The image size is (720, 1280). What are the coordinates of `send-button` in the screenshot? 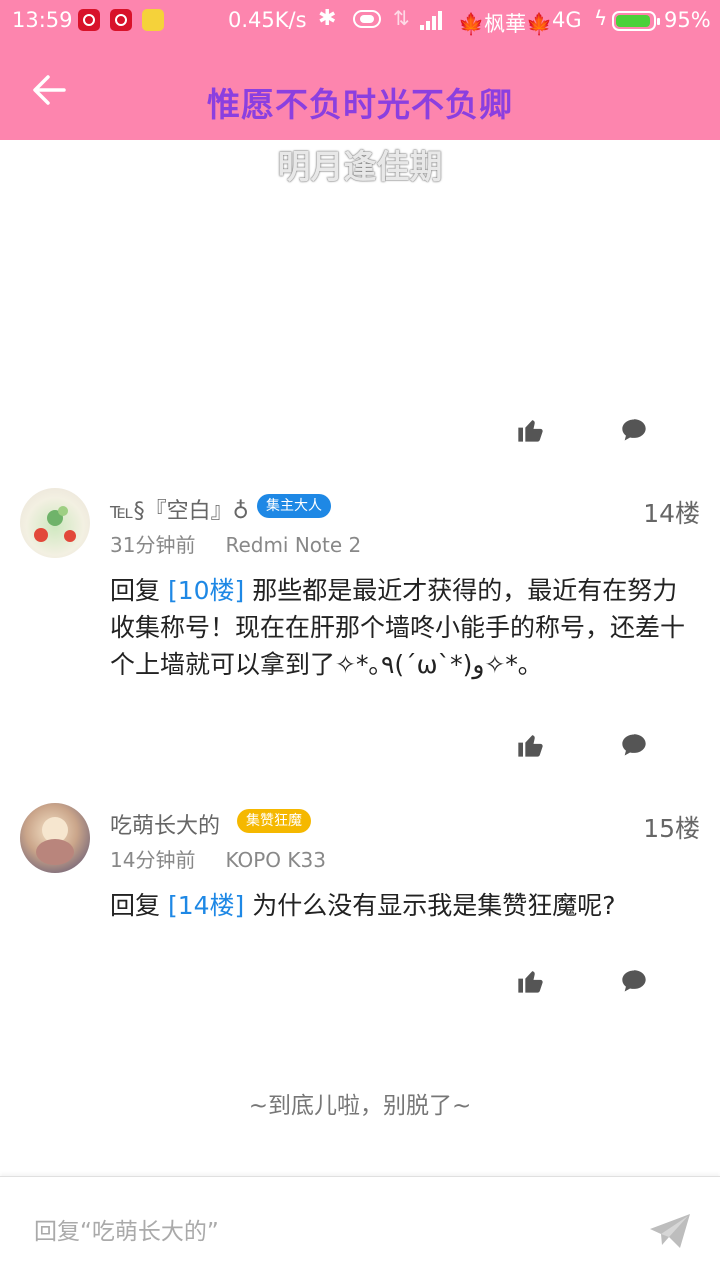 It's located at (670, 1231).